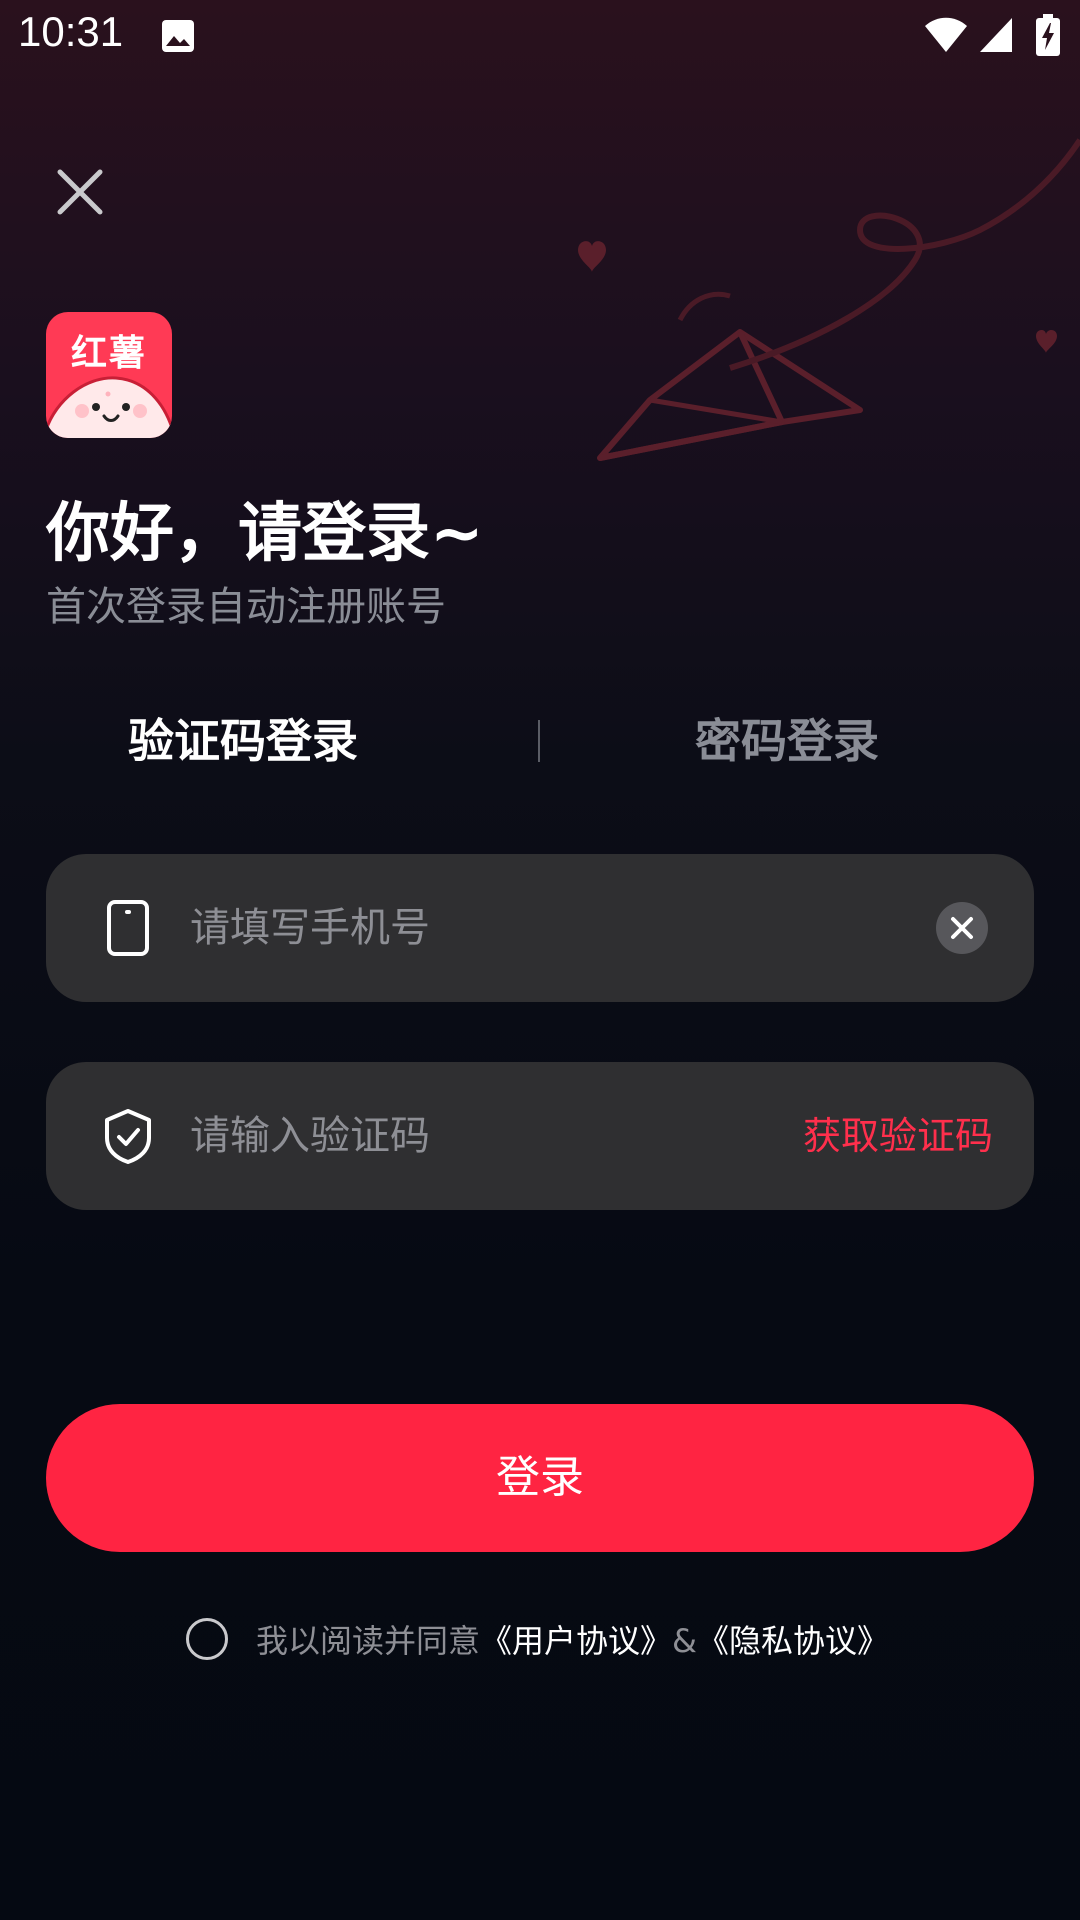 The image size is (1080, 1920). Describe the element at coordinates (71, 31) in the screenshot. I see `status-time: 10:31` at that location.